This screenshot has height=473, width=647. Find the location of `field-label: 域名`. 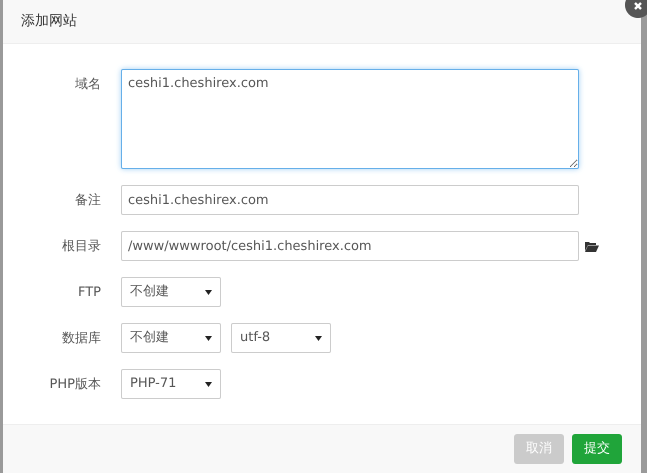

field-label: 域名 is located at coordinates (87, 85).